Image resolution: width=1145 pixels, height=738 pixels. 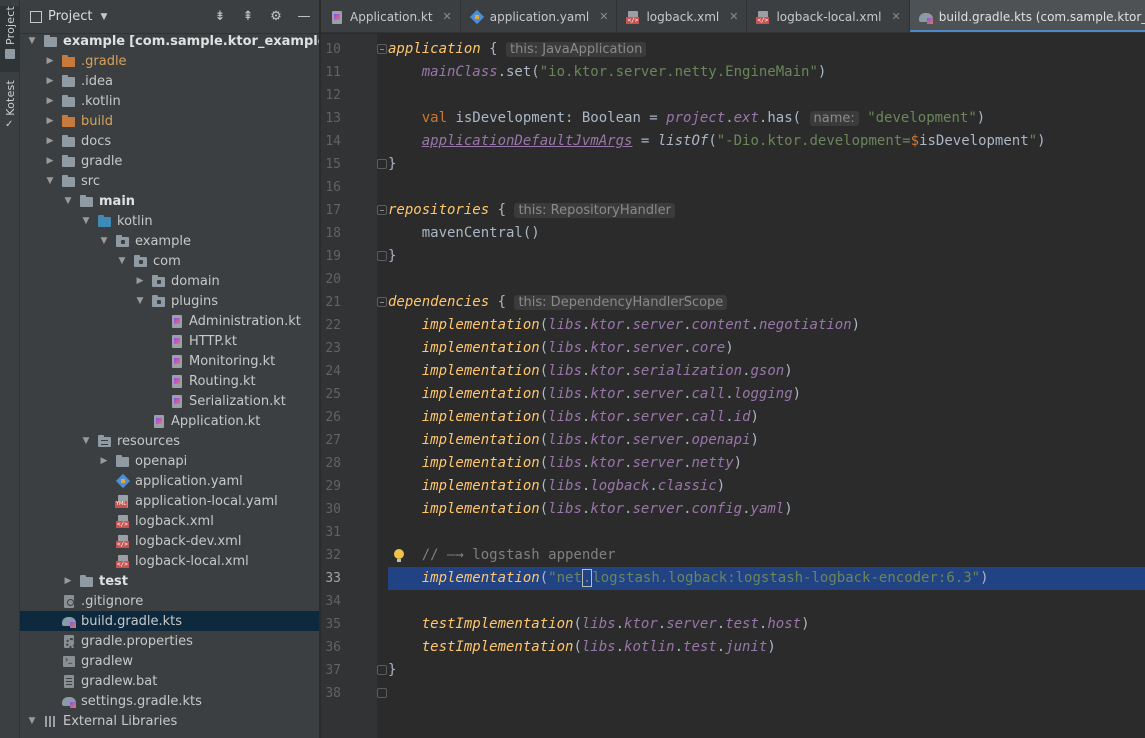 I want to click on tree-item: application-local.yaml, so click(x=169, y=501).